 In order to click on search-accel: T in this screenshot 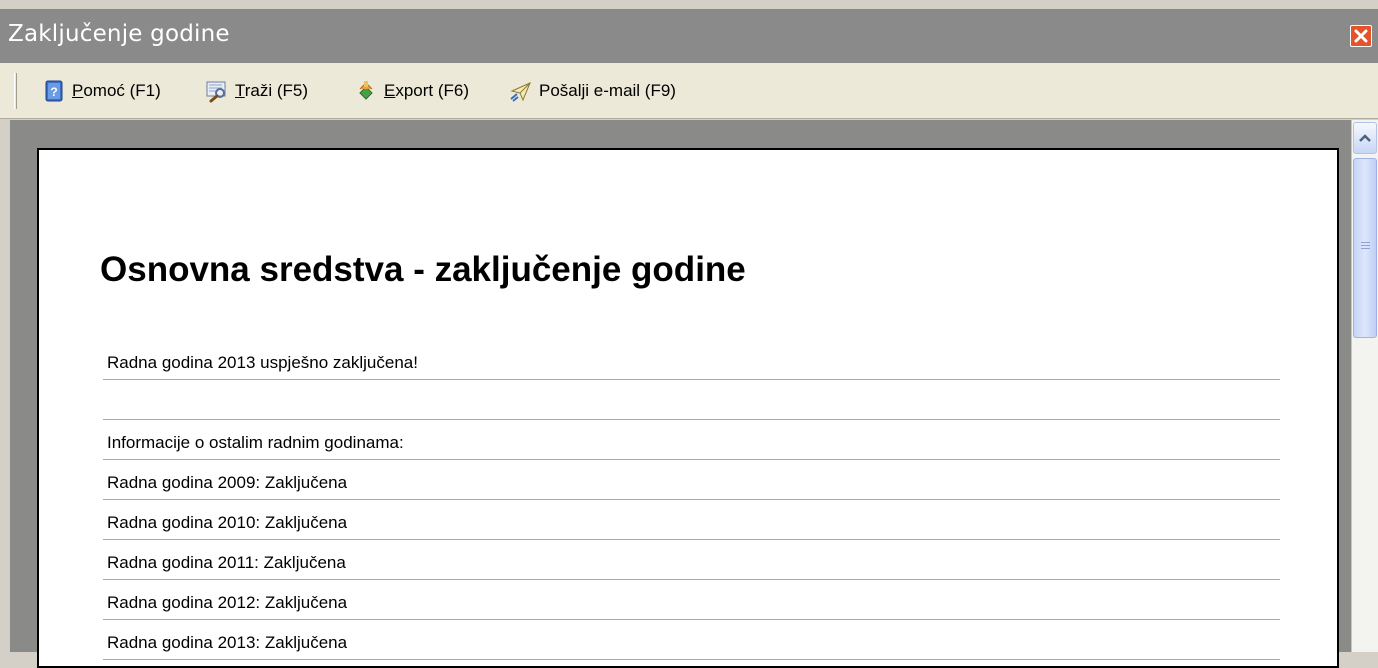, I will do `click(240, 90)`.